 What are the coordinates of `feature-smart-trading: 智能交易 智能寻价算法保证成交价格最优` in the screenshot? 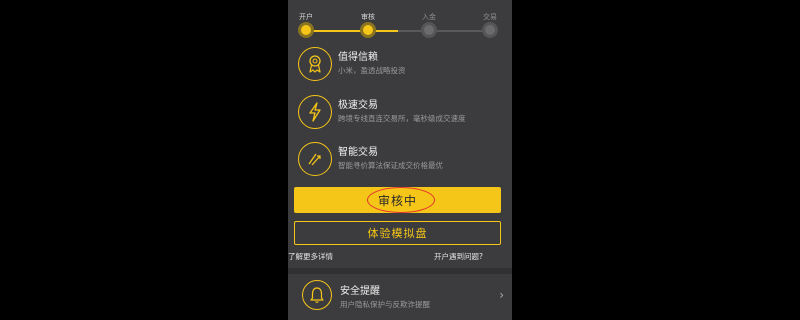 It's located at (403, 164).